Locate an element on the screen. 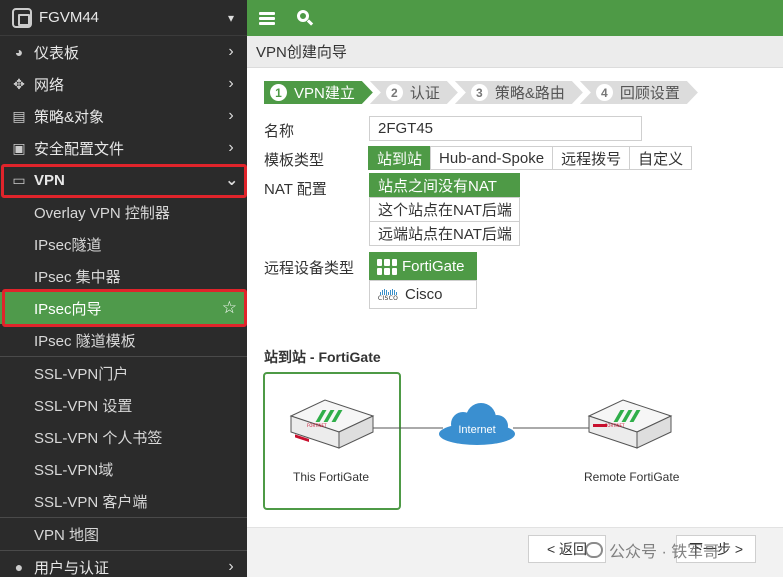  device-option-label: FortiGate is located at coordinates (433, 266).